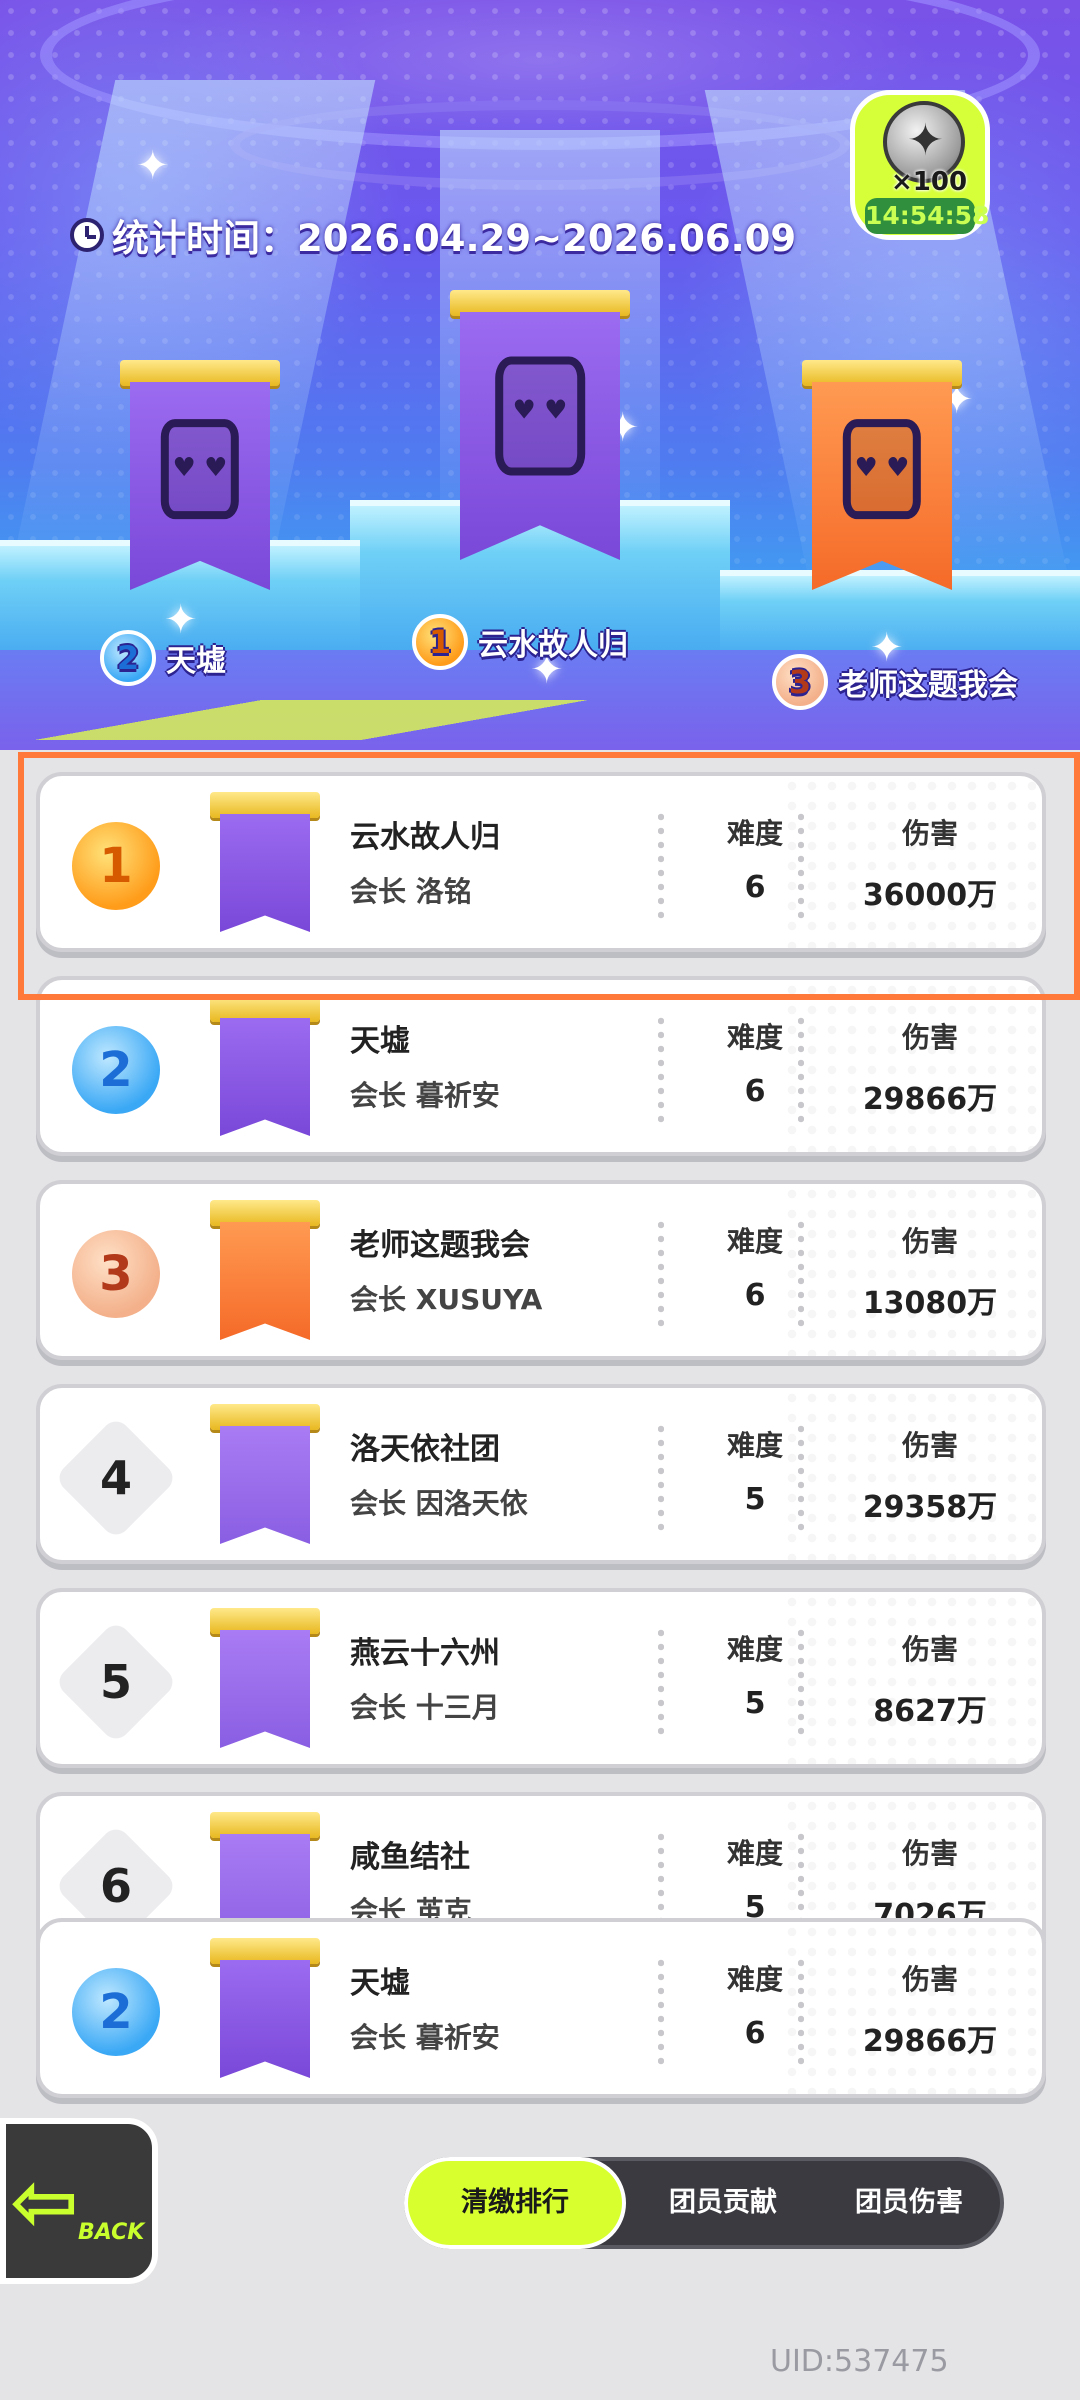 The width and height of the screenshot is (1080, 2400). What do you see at coordinates (928, 685) in the screenshot?
I see `podium-guild-name: 老师这题我会` at bounding box center [928, 685].